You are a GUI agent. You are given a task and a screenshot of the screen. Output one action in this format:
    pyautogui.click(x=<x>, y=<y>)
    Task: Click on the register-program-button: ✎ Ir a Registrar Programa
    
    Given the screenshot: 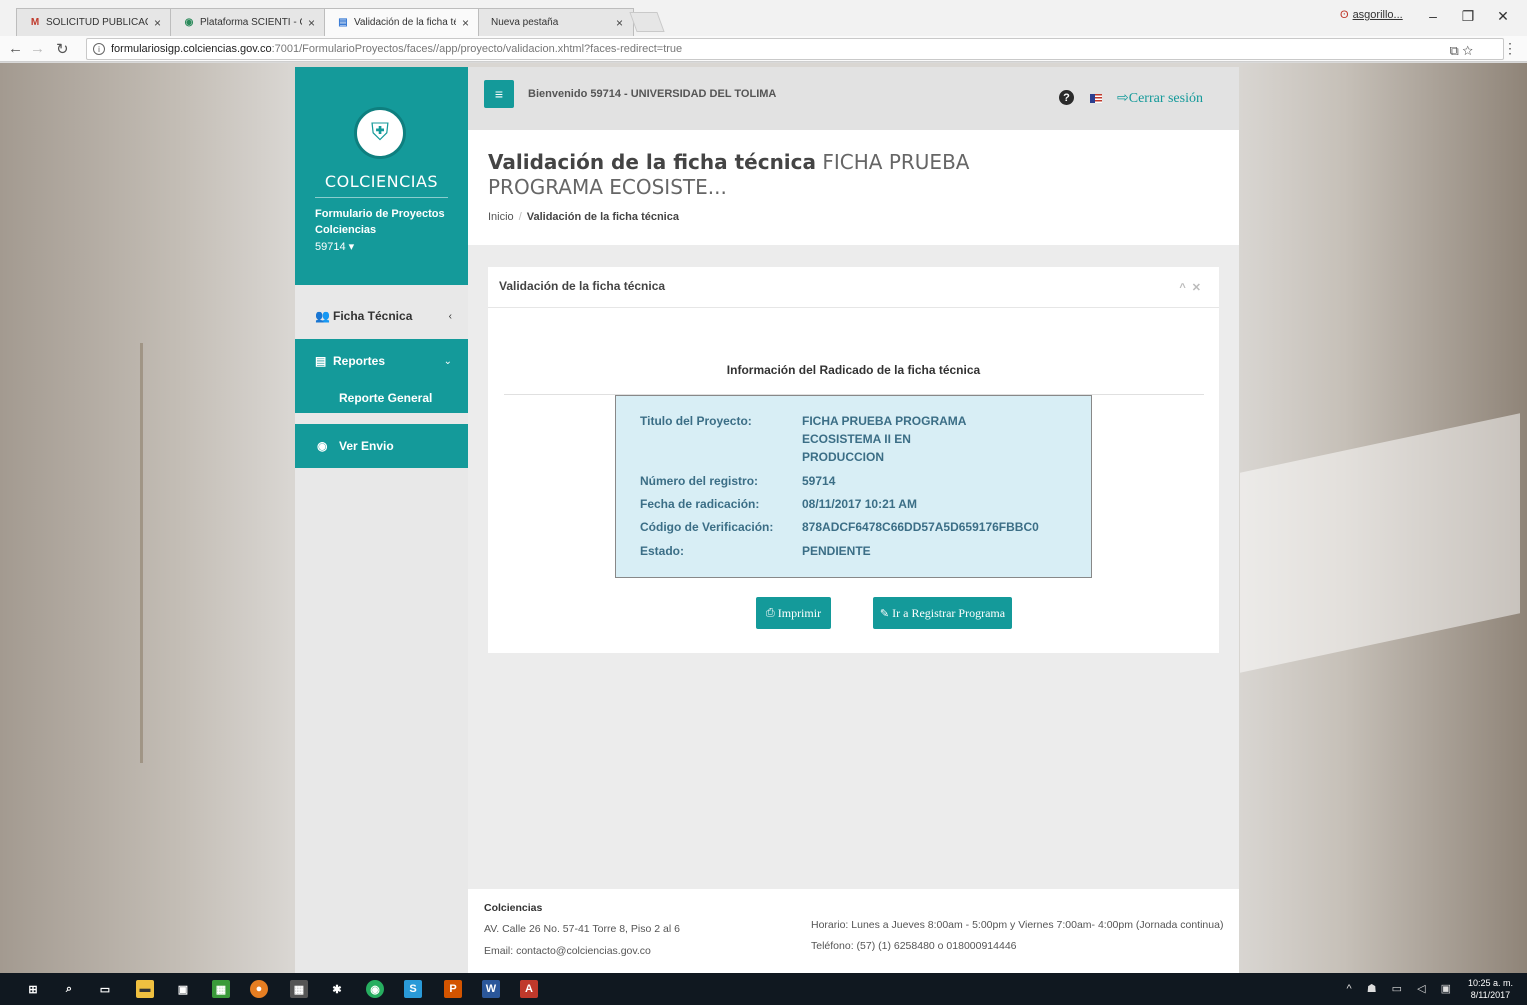 What is the action you would take?
    pyautogui.click(x=942, y=613)
    